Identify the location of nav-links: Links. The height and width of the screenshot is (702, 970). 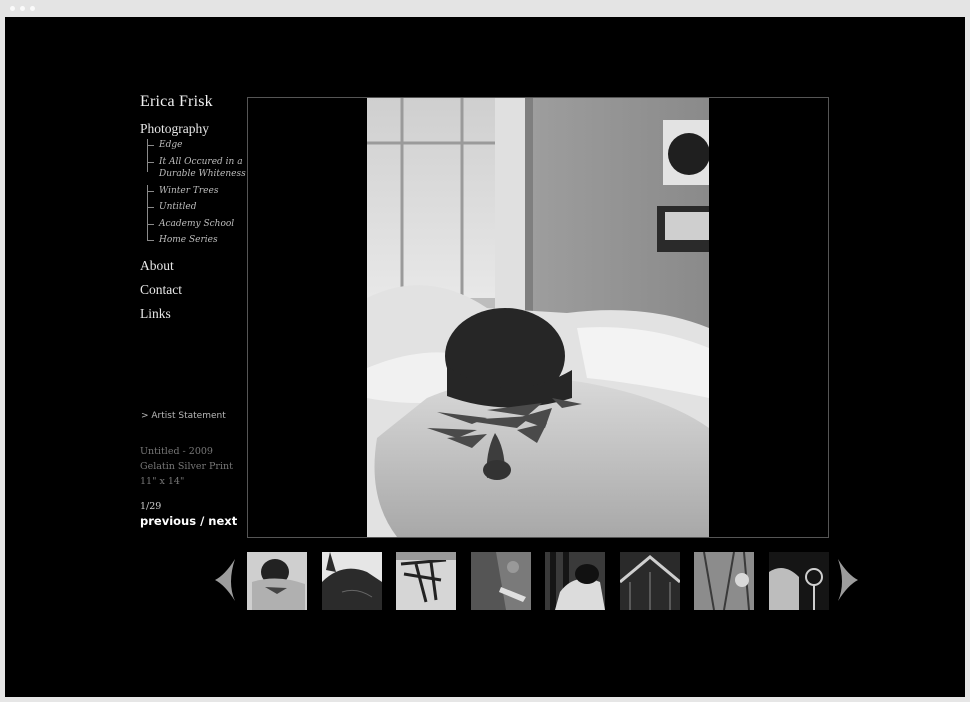
(155, 314).